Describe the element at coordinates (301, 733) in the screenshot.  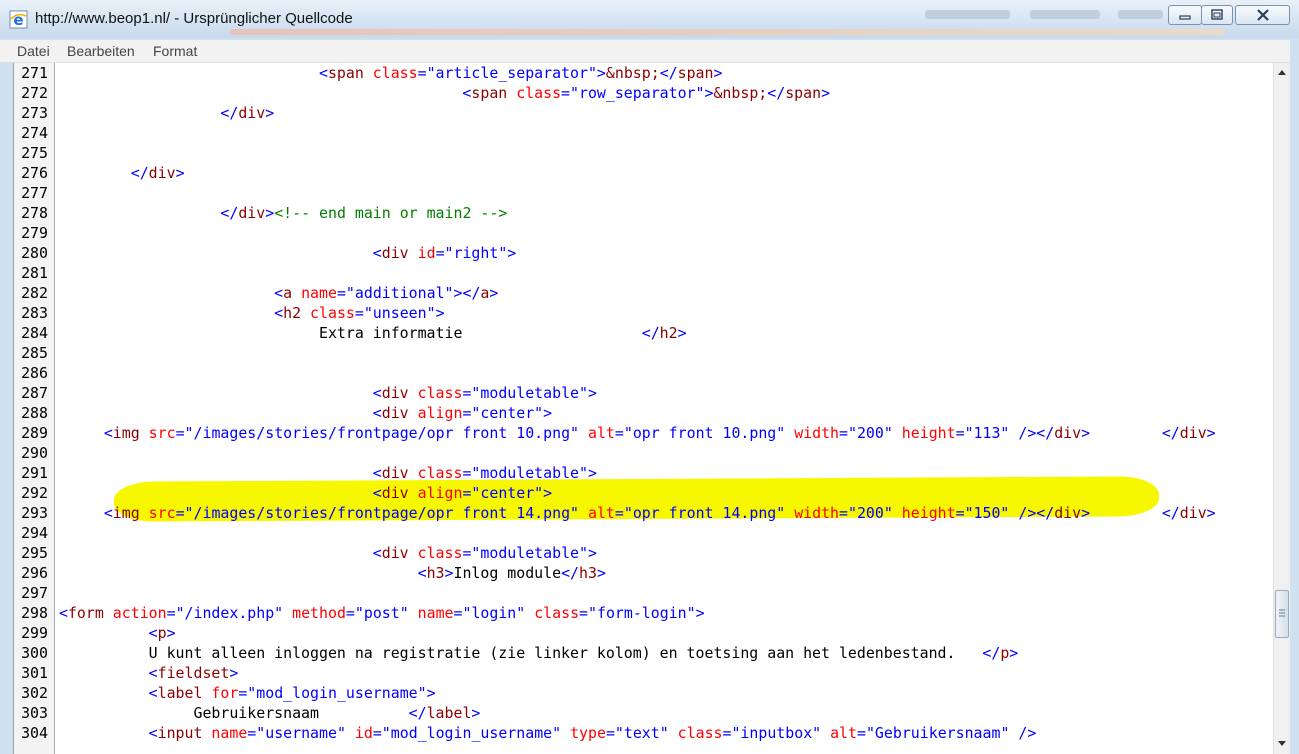
I see `attribute-value-token: "username"` at that location.